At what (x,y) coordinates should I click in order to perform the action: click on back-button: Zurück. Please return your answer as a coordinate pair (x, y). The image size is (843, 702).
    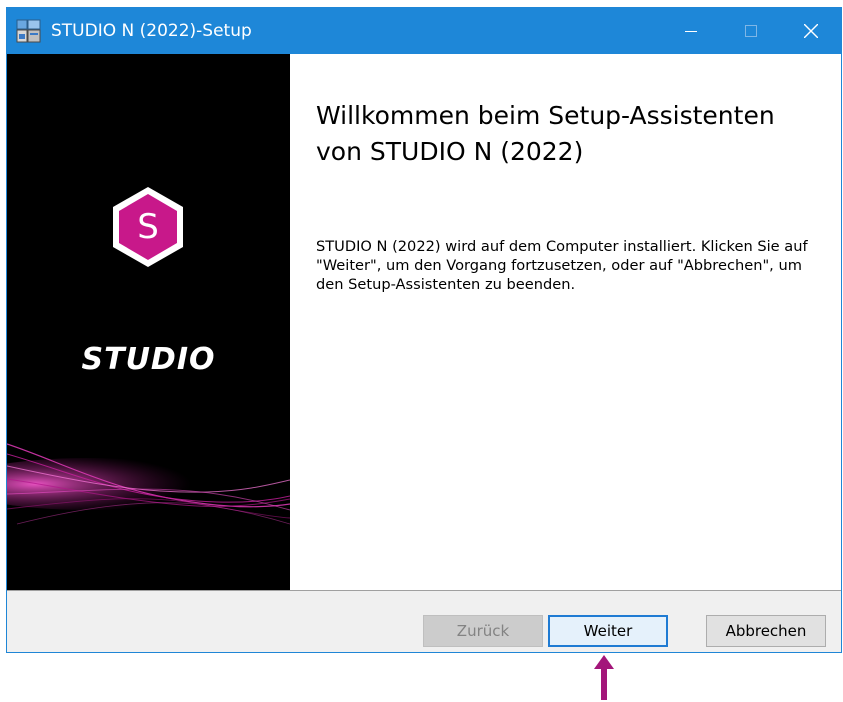
    Looking at the image, I should click on (483, 631).